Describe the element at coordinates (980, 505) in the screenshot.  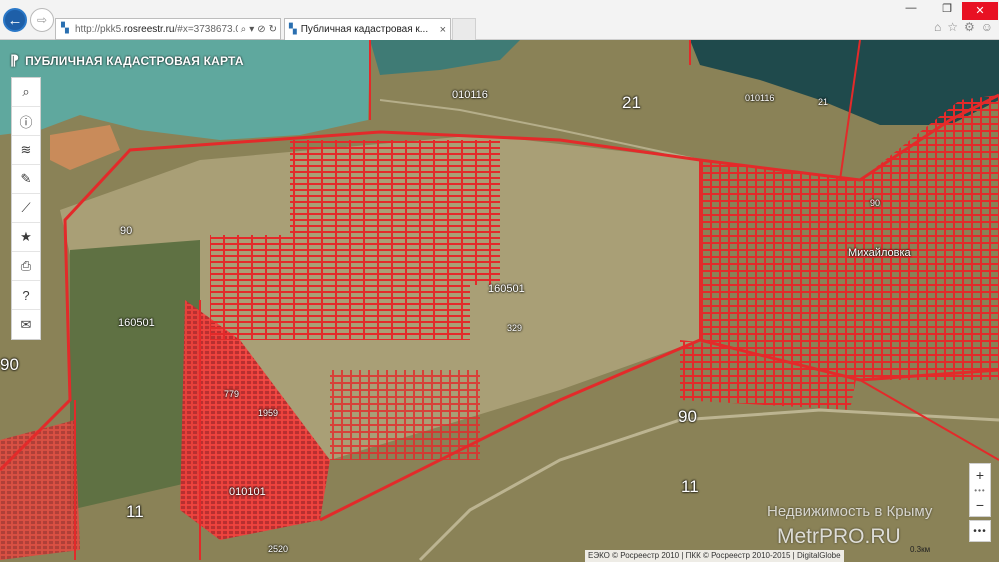
I see `zoom-out-button: −` at that location.